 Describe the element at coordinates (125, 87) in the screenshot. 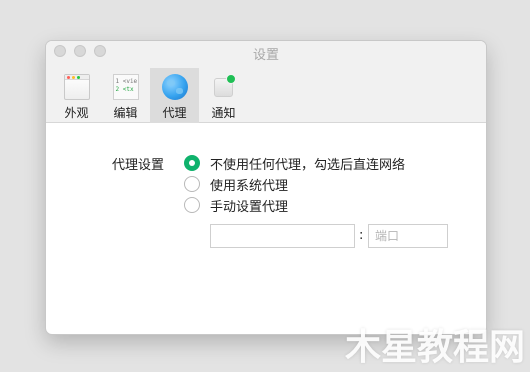

I see `editor-icon: 1 <vie 2 <tx` at that location.